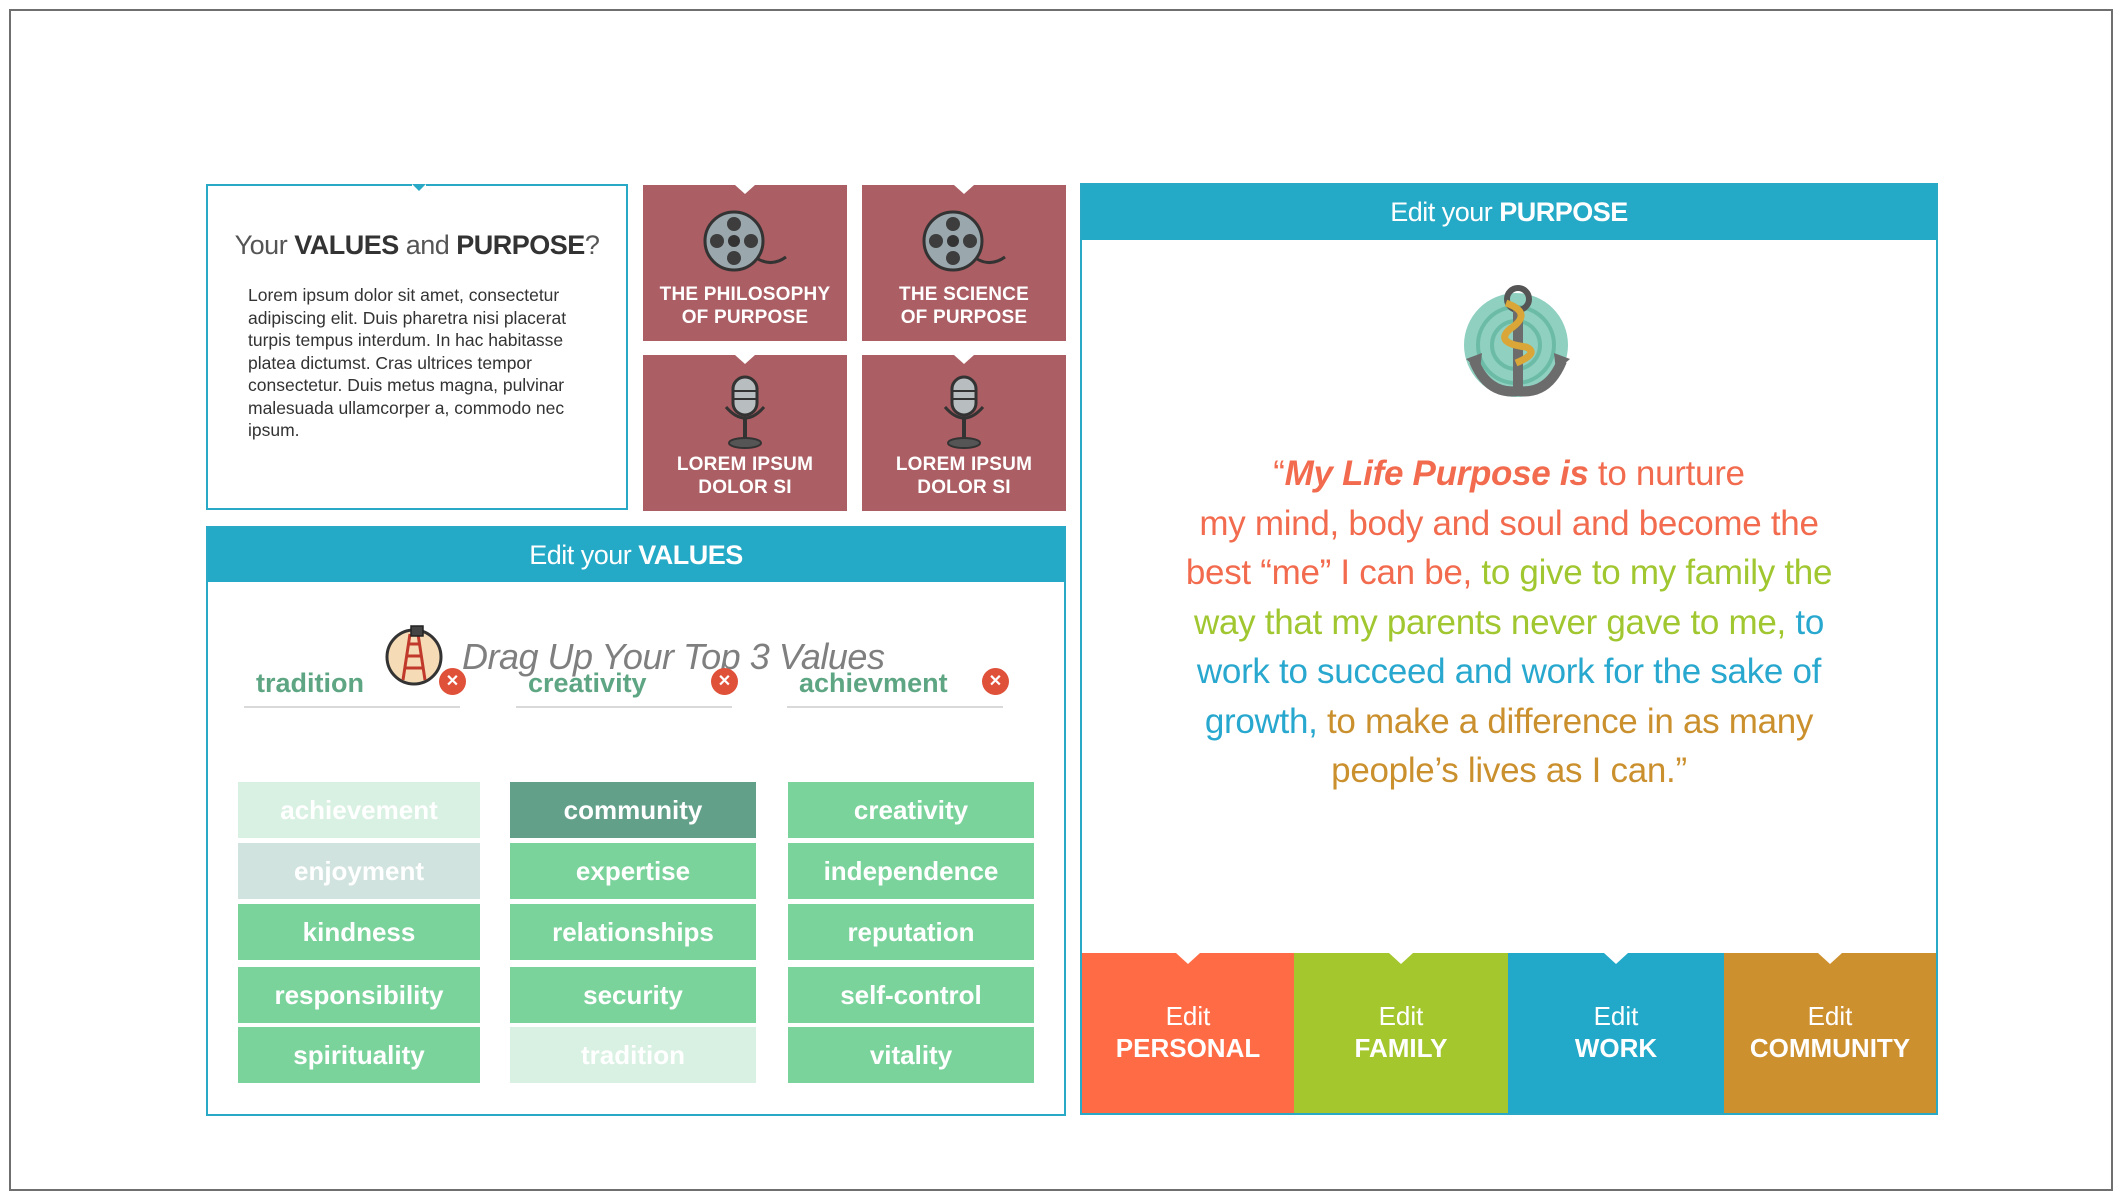 This screenshot has width=2124, height=1200. What do you see at coordinates (911, 1055) in the screenshot?
I see `value-chip-vitality: vitality` at bounding box center [911, 1055].